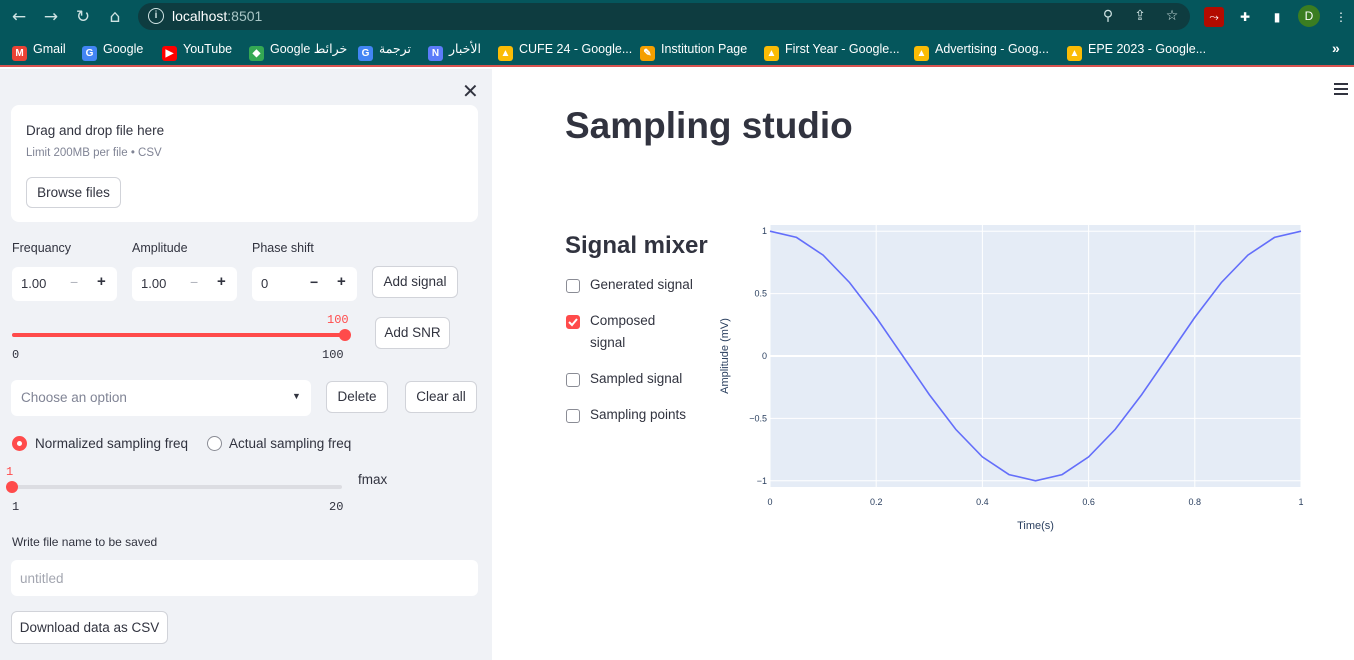 The image size is (1354, 660). Describe the element at coordinates (64, 284) in the screenshot. I see `frequency-input: 1.00 − +` at that location.